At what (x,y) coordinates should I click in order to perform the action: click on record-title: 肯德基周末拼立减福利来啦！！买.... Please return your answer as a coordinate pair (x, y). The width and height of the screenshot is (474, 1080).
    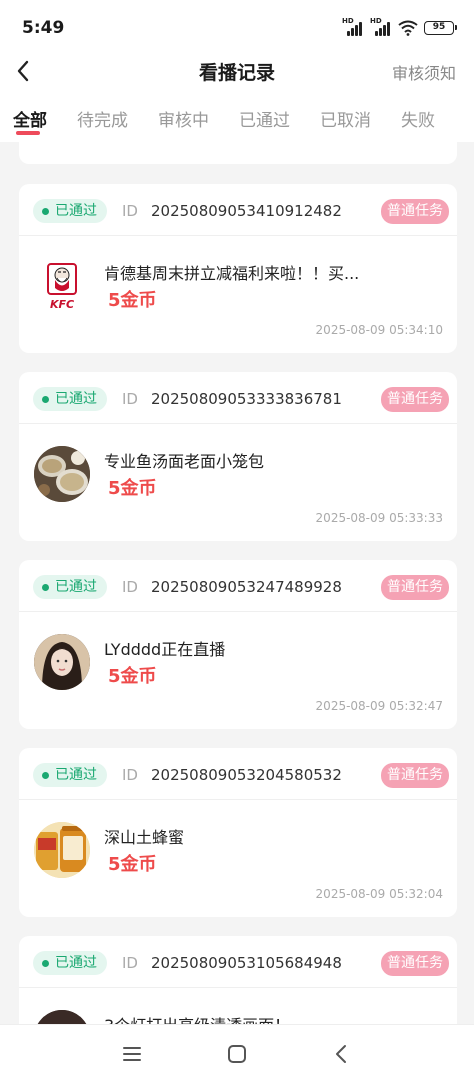
    Looking at the image, I should click on (232, 273).